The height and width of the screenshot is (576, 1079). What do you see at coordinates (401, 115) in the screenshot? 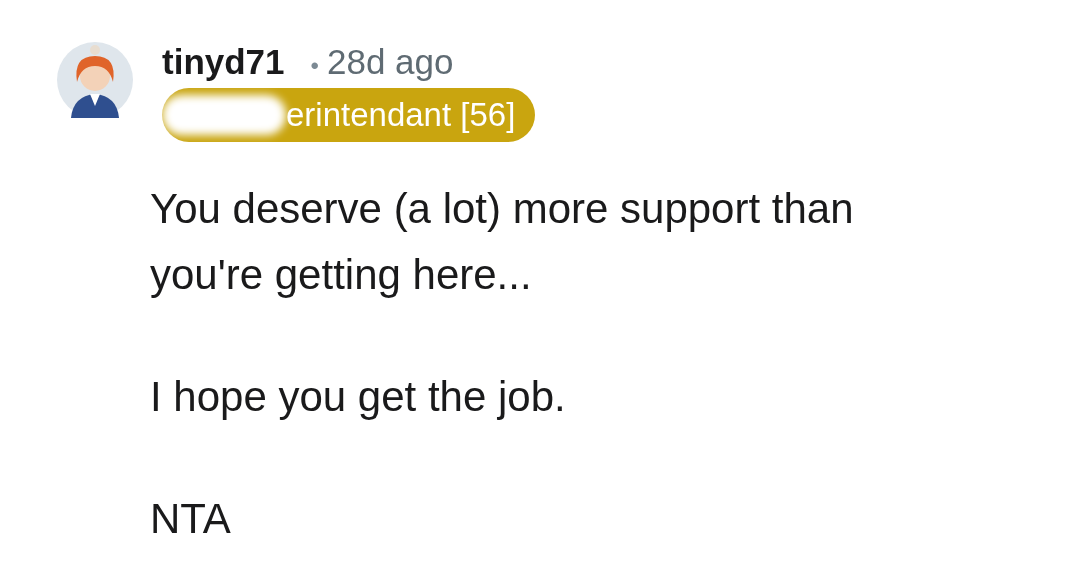
I see `flair-text: erintendant [56]` at bounding box center [401, 115].